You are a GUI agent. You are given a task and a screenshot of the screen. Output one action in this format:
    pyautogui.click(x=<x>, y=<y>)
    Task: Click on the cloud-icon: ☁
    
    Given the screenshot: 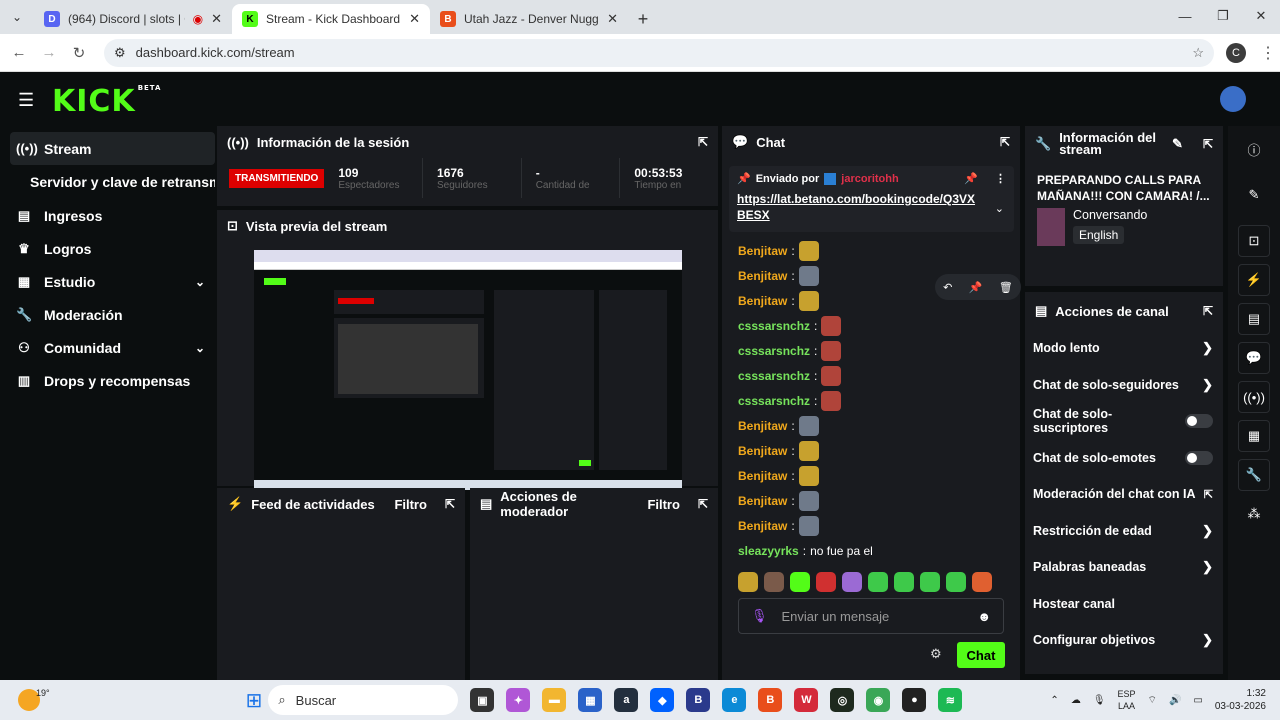 What is the action you would take?
    pyautogui.click(x=1076, y=700)
    